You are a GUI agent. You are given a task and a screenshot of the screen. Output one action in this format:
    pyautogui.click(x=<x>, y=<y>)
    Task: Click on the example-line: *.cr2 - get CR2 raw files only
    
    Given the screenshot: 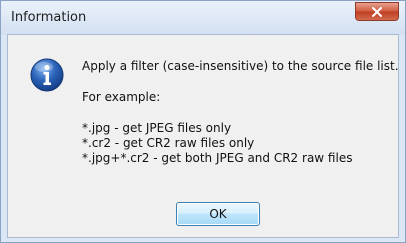 What is the action you would take?
    pyautogui.click(x=168, y=143)
    